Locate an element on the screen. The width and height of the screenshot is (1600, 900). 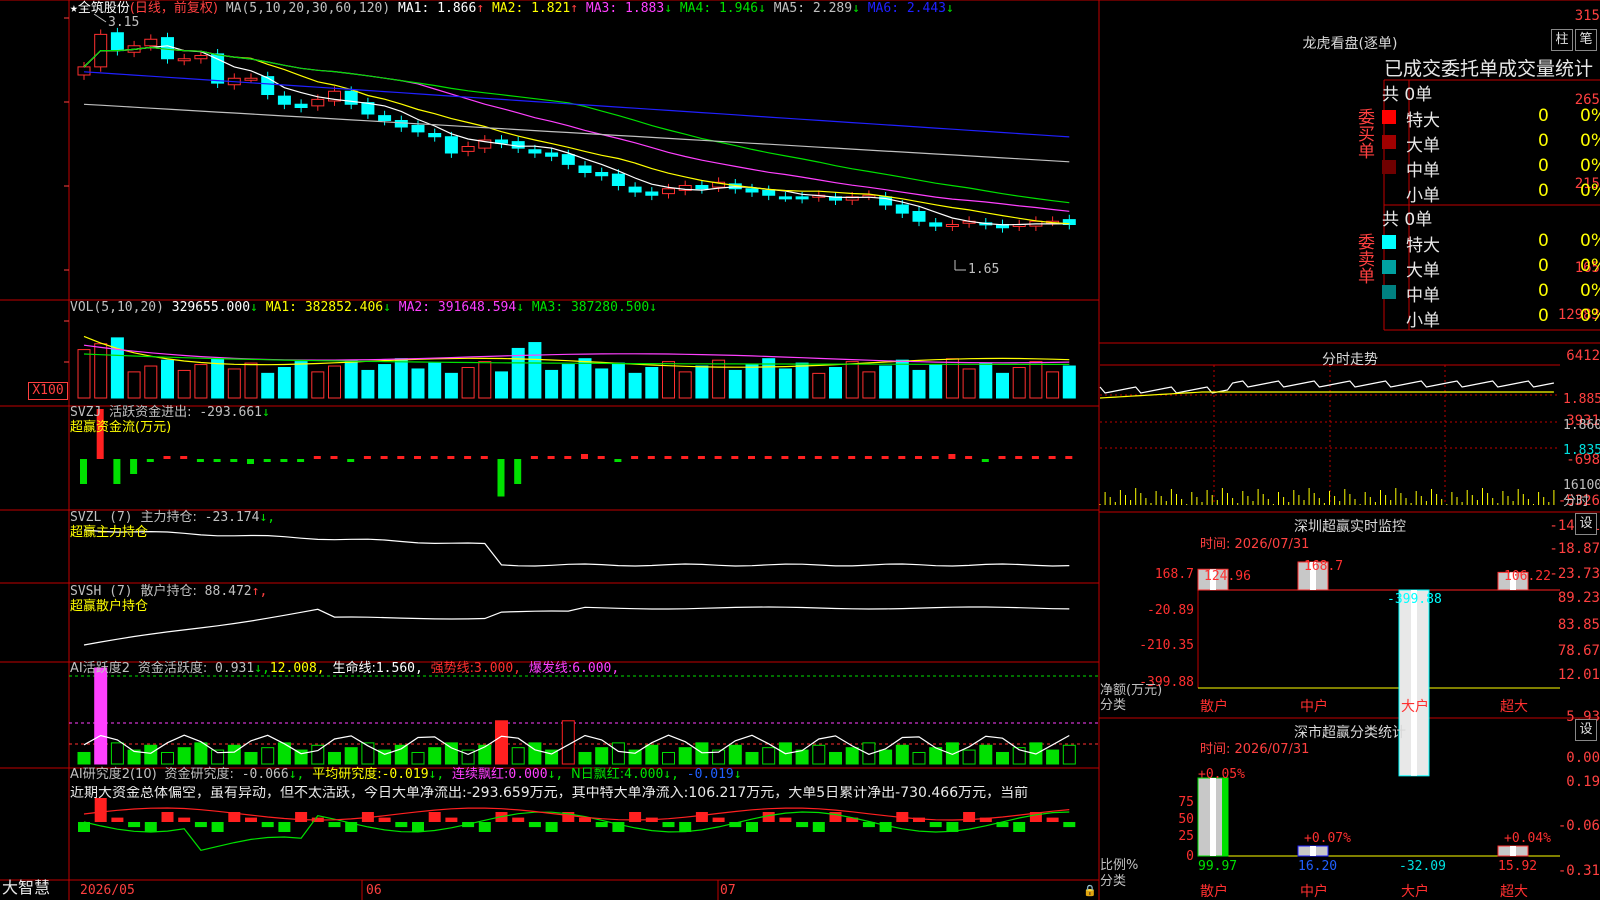
tick-mode-button: 笔 is located at coordinates (1586, 40).